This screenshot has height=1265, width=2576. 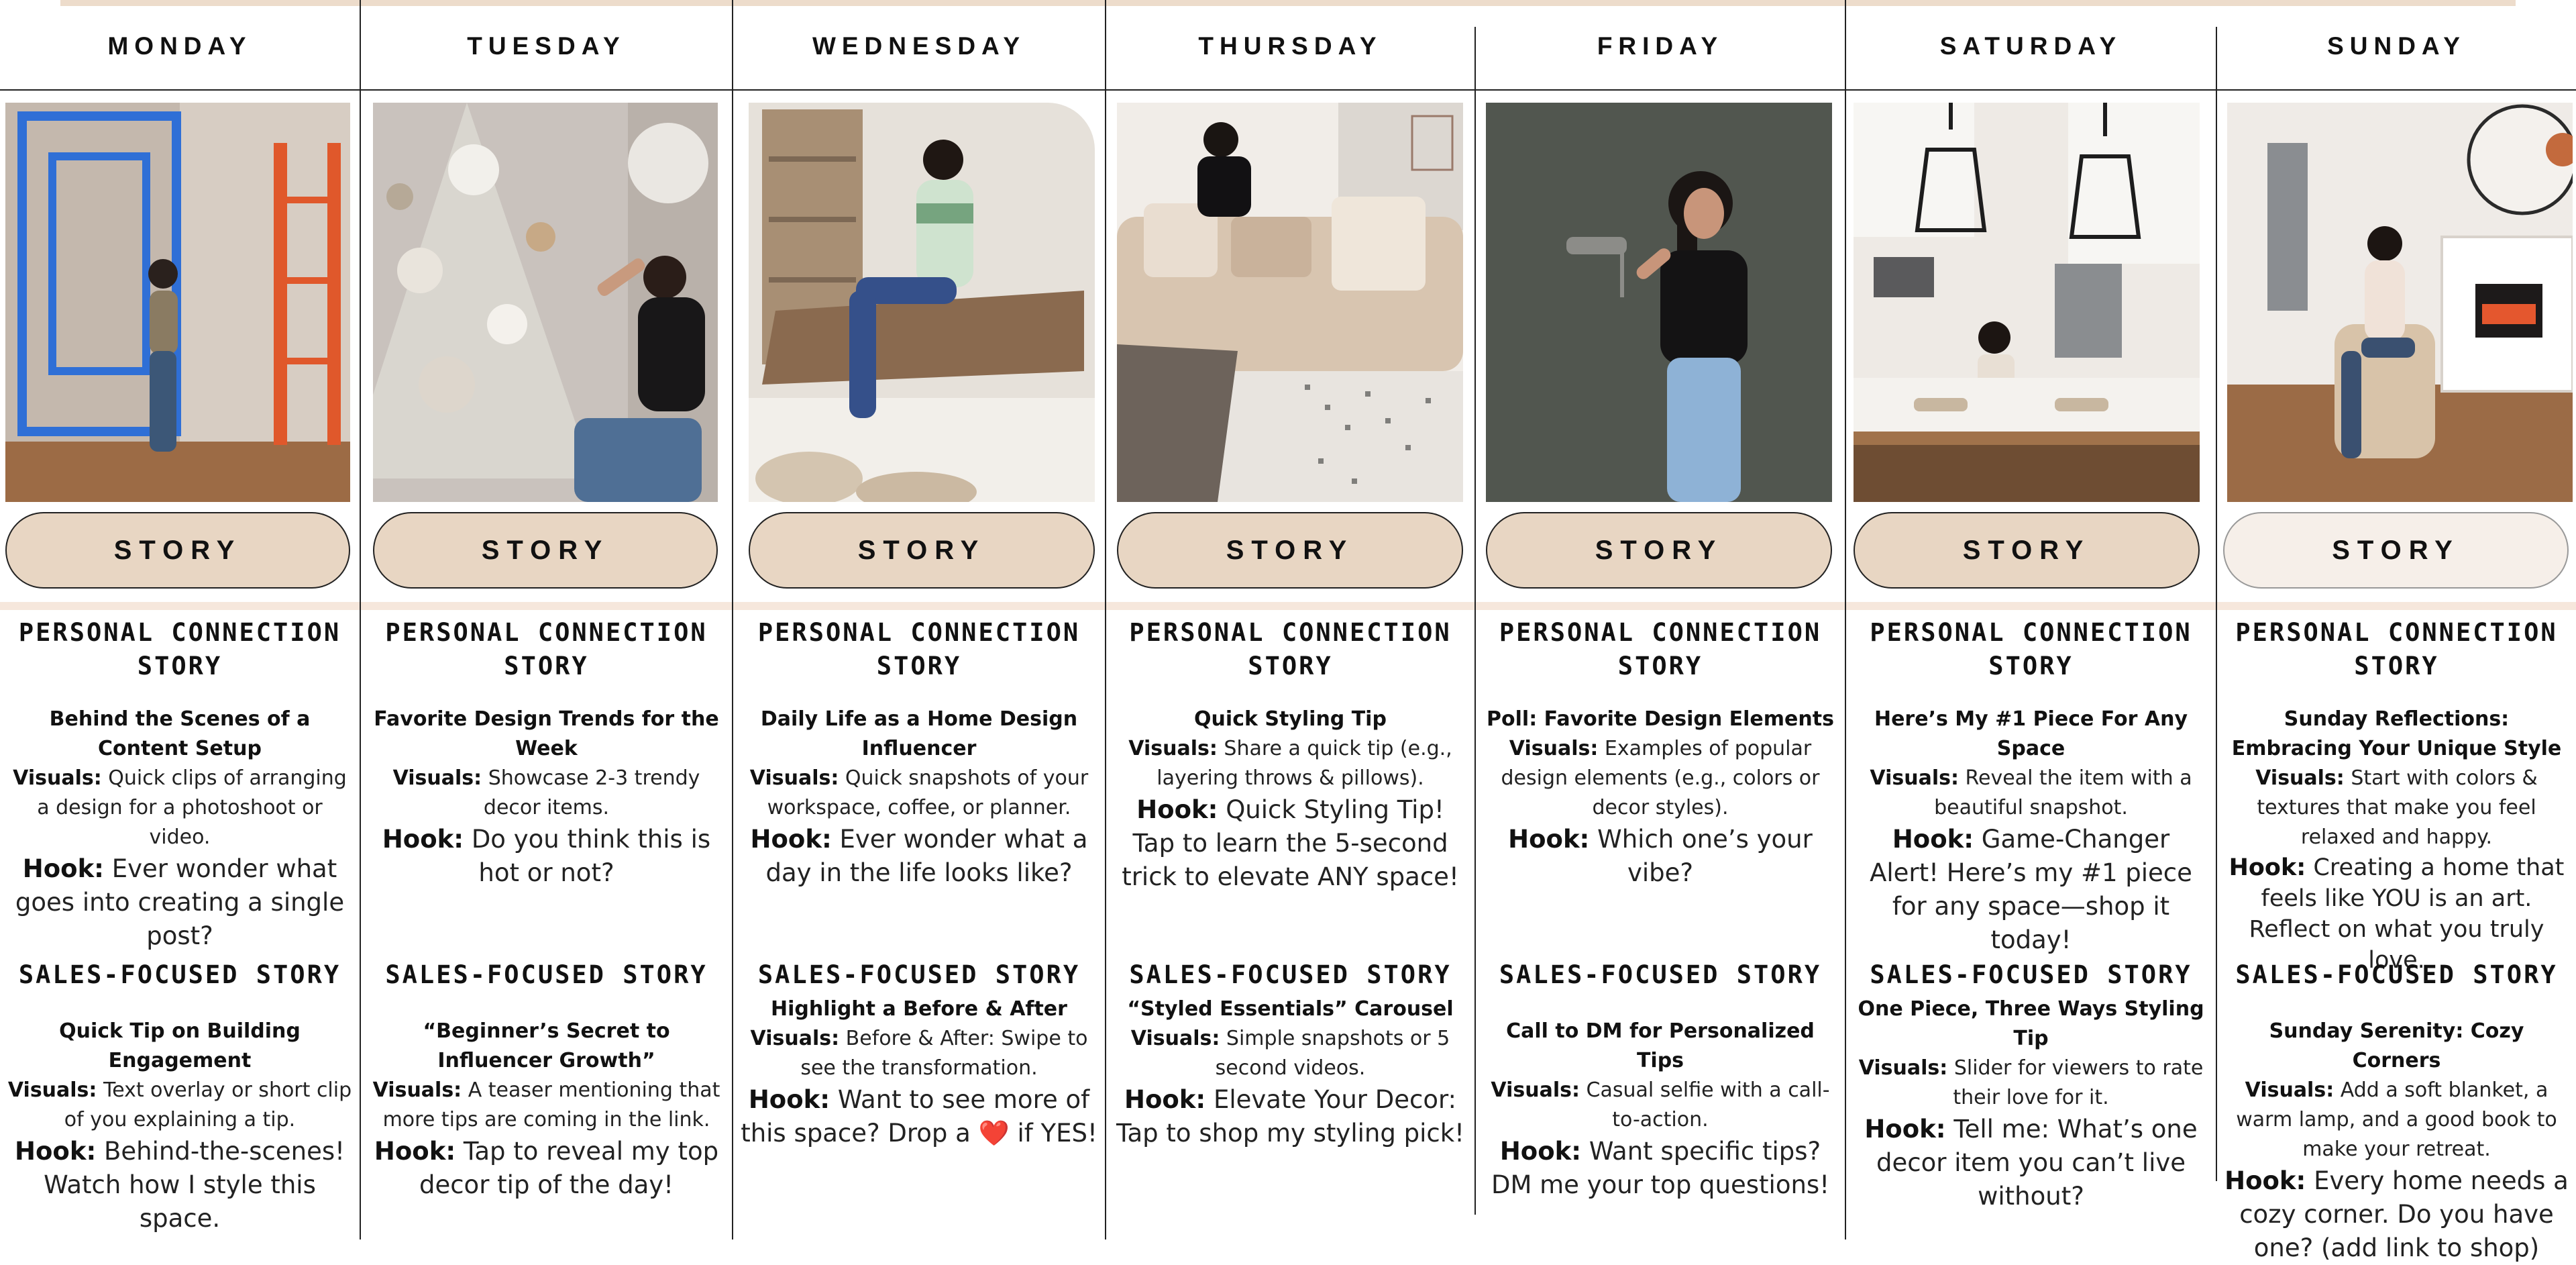 I want to click on kitchen-with-pendant-lights-image, so click(x=2027, y=303).